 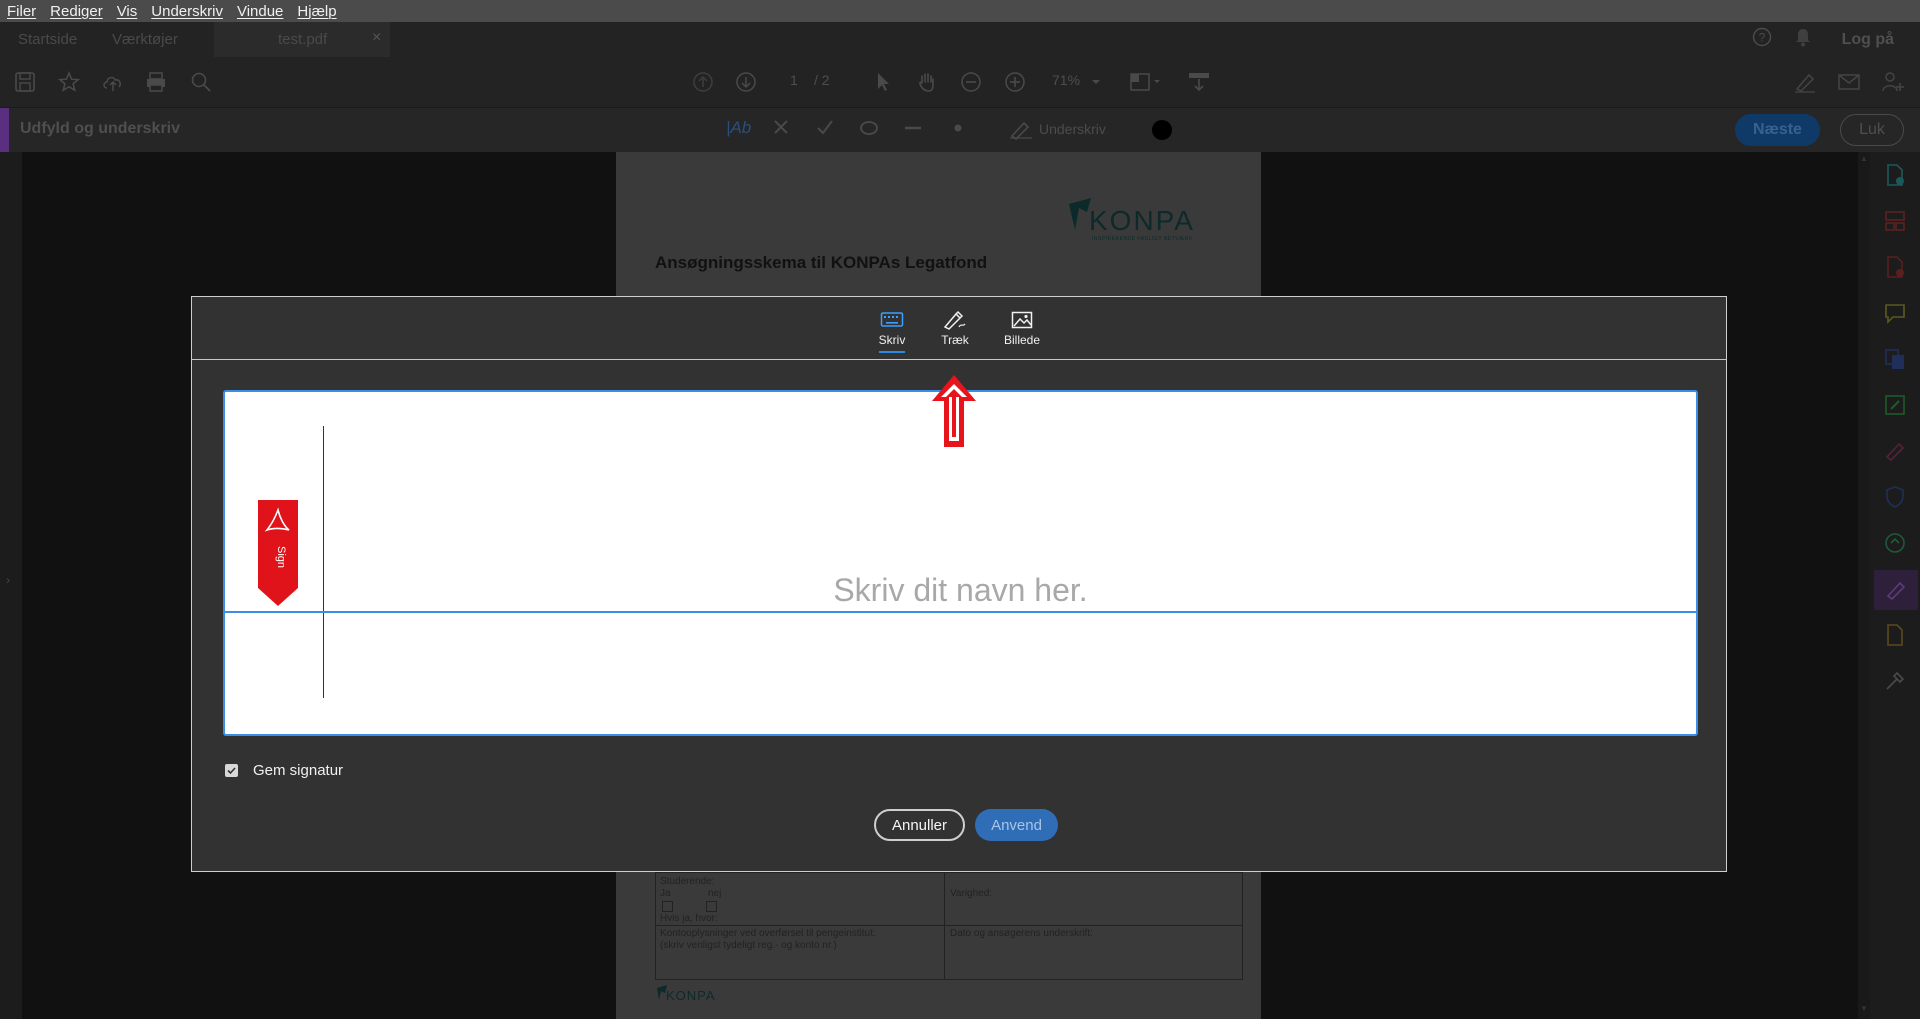 I want to click on ellipse-tool-icon, so click(x=869, y=130).